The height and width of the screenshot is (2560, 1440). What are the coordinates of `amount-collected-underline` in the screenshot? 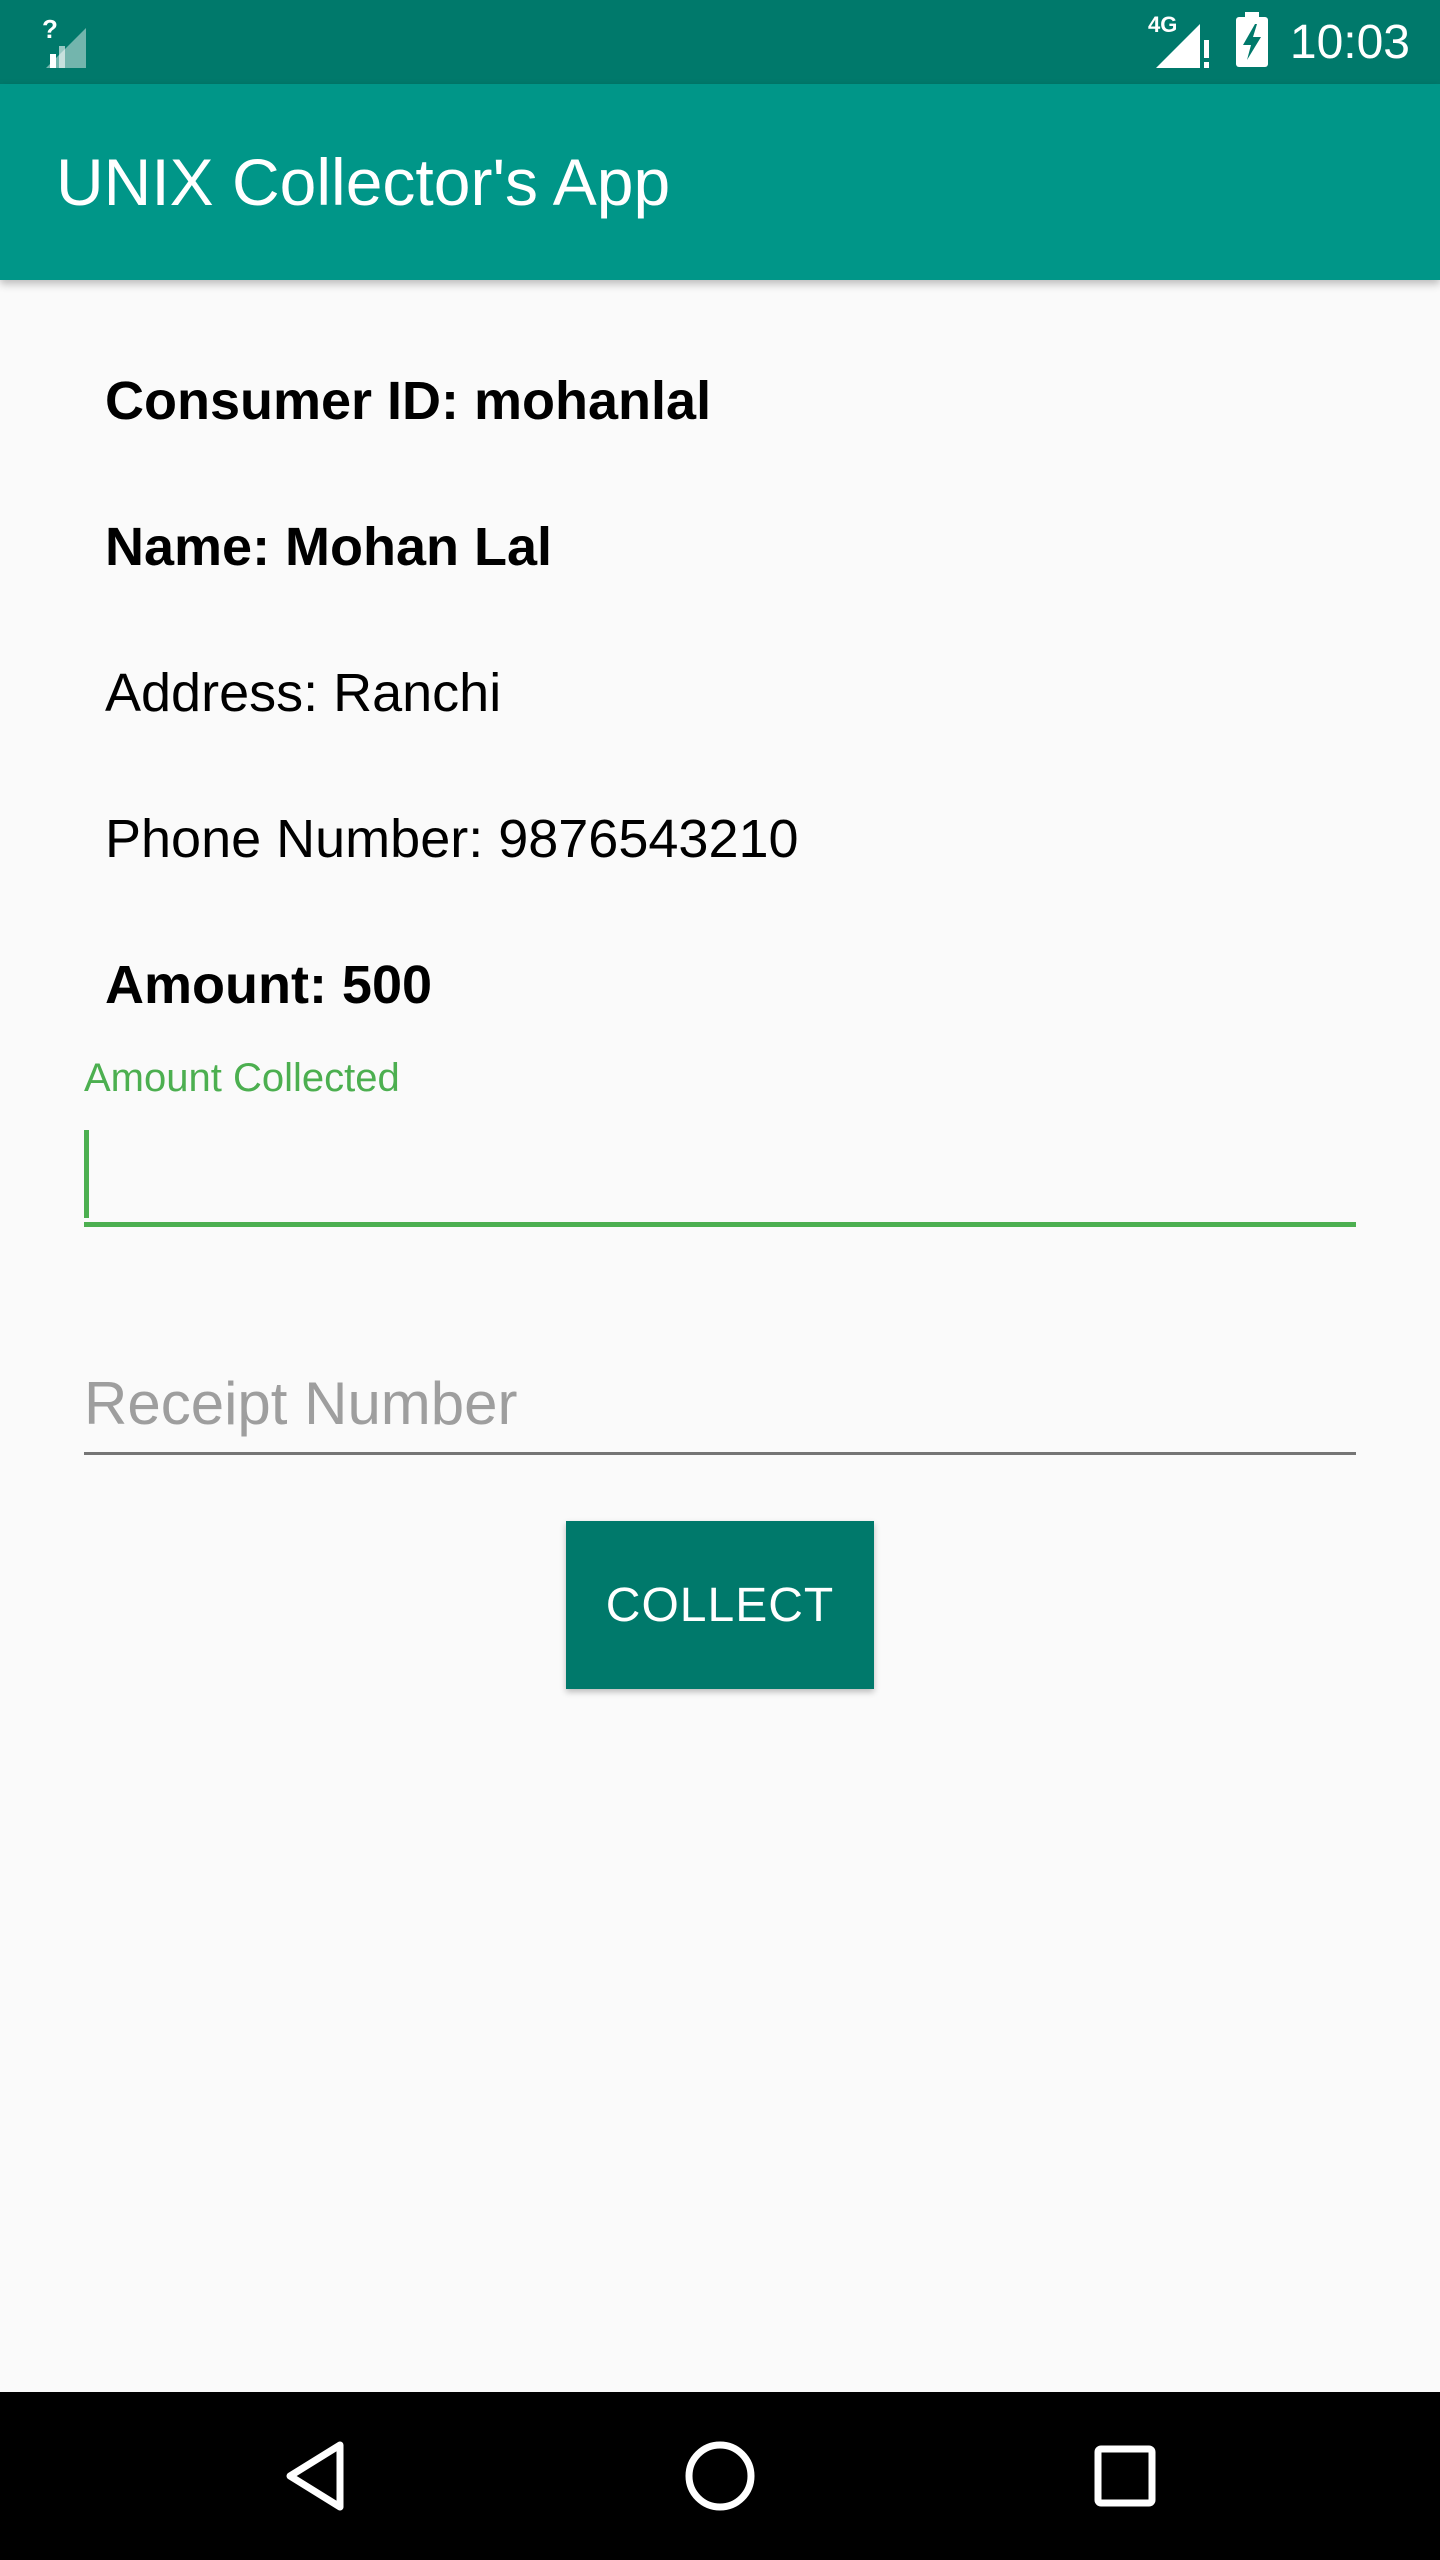 It's located at (720, 1224).